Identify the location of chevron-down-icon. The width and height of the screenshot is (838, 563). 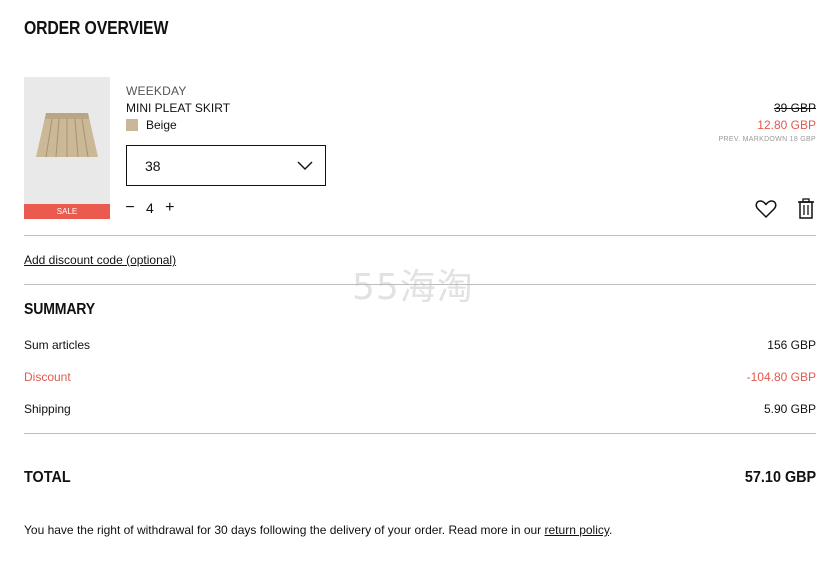
(305, 166).